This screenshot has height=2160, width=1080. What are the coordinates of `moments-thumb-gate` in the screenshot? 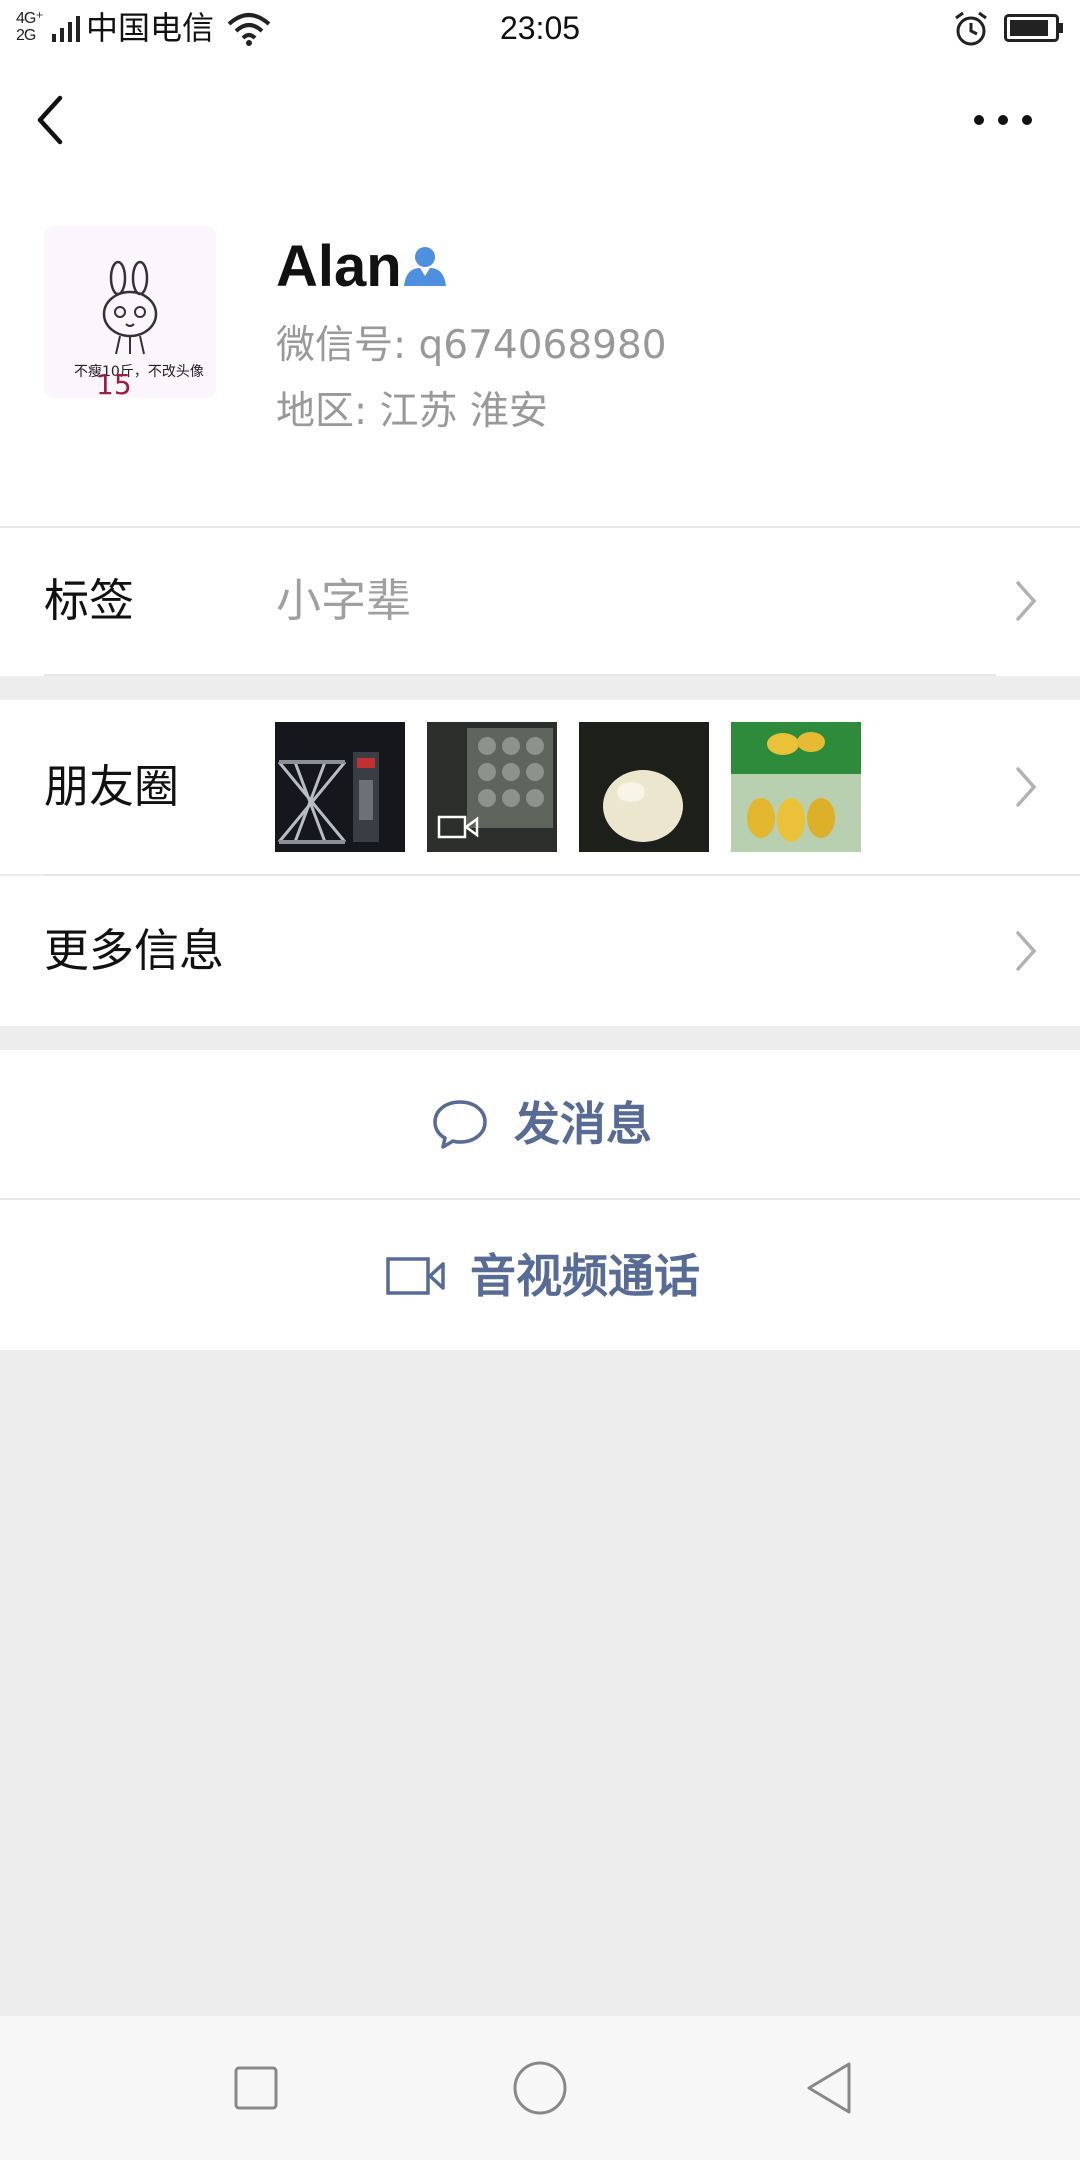 It's located at (340, 787).